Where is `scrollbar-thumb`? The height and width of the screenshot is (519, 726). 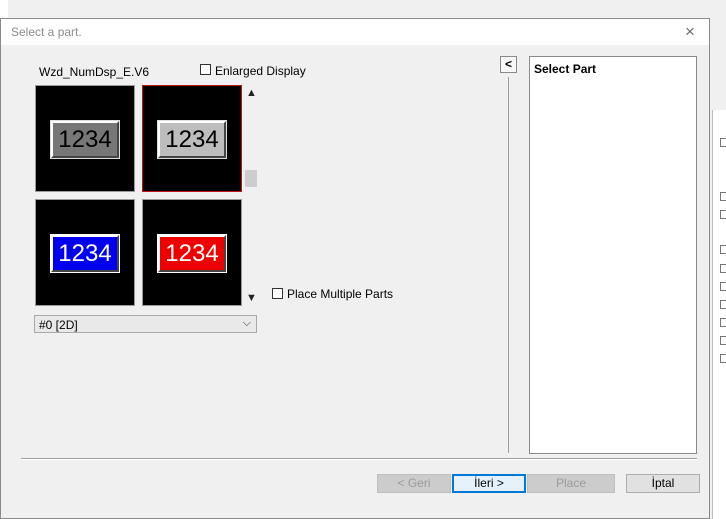
scrollbar-thumb is located at coordinates (251, 178).